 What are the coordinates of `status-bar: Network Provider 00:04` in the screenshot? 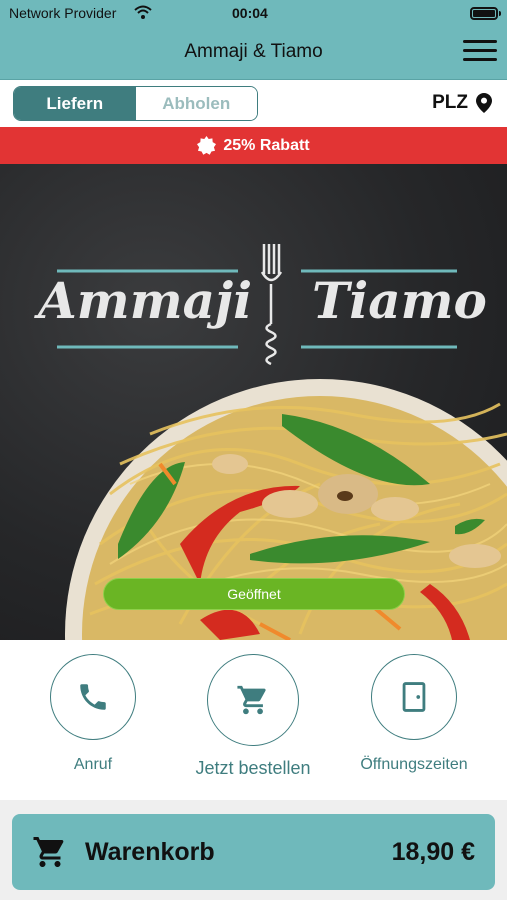 It's located at (253, 13).